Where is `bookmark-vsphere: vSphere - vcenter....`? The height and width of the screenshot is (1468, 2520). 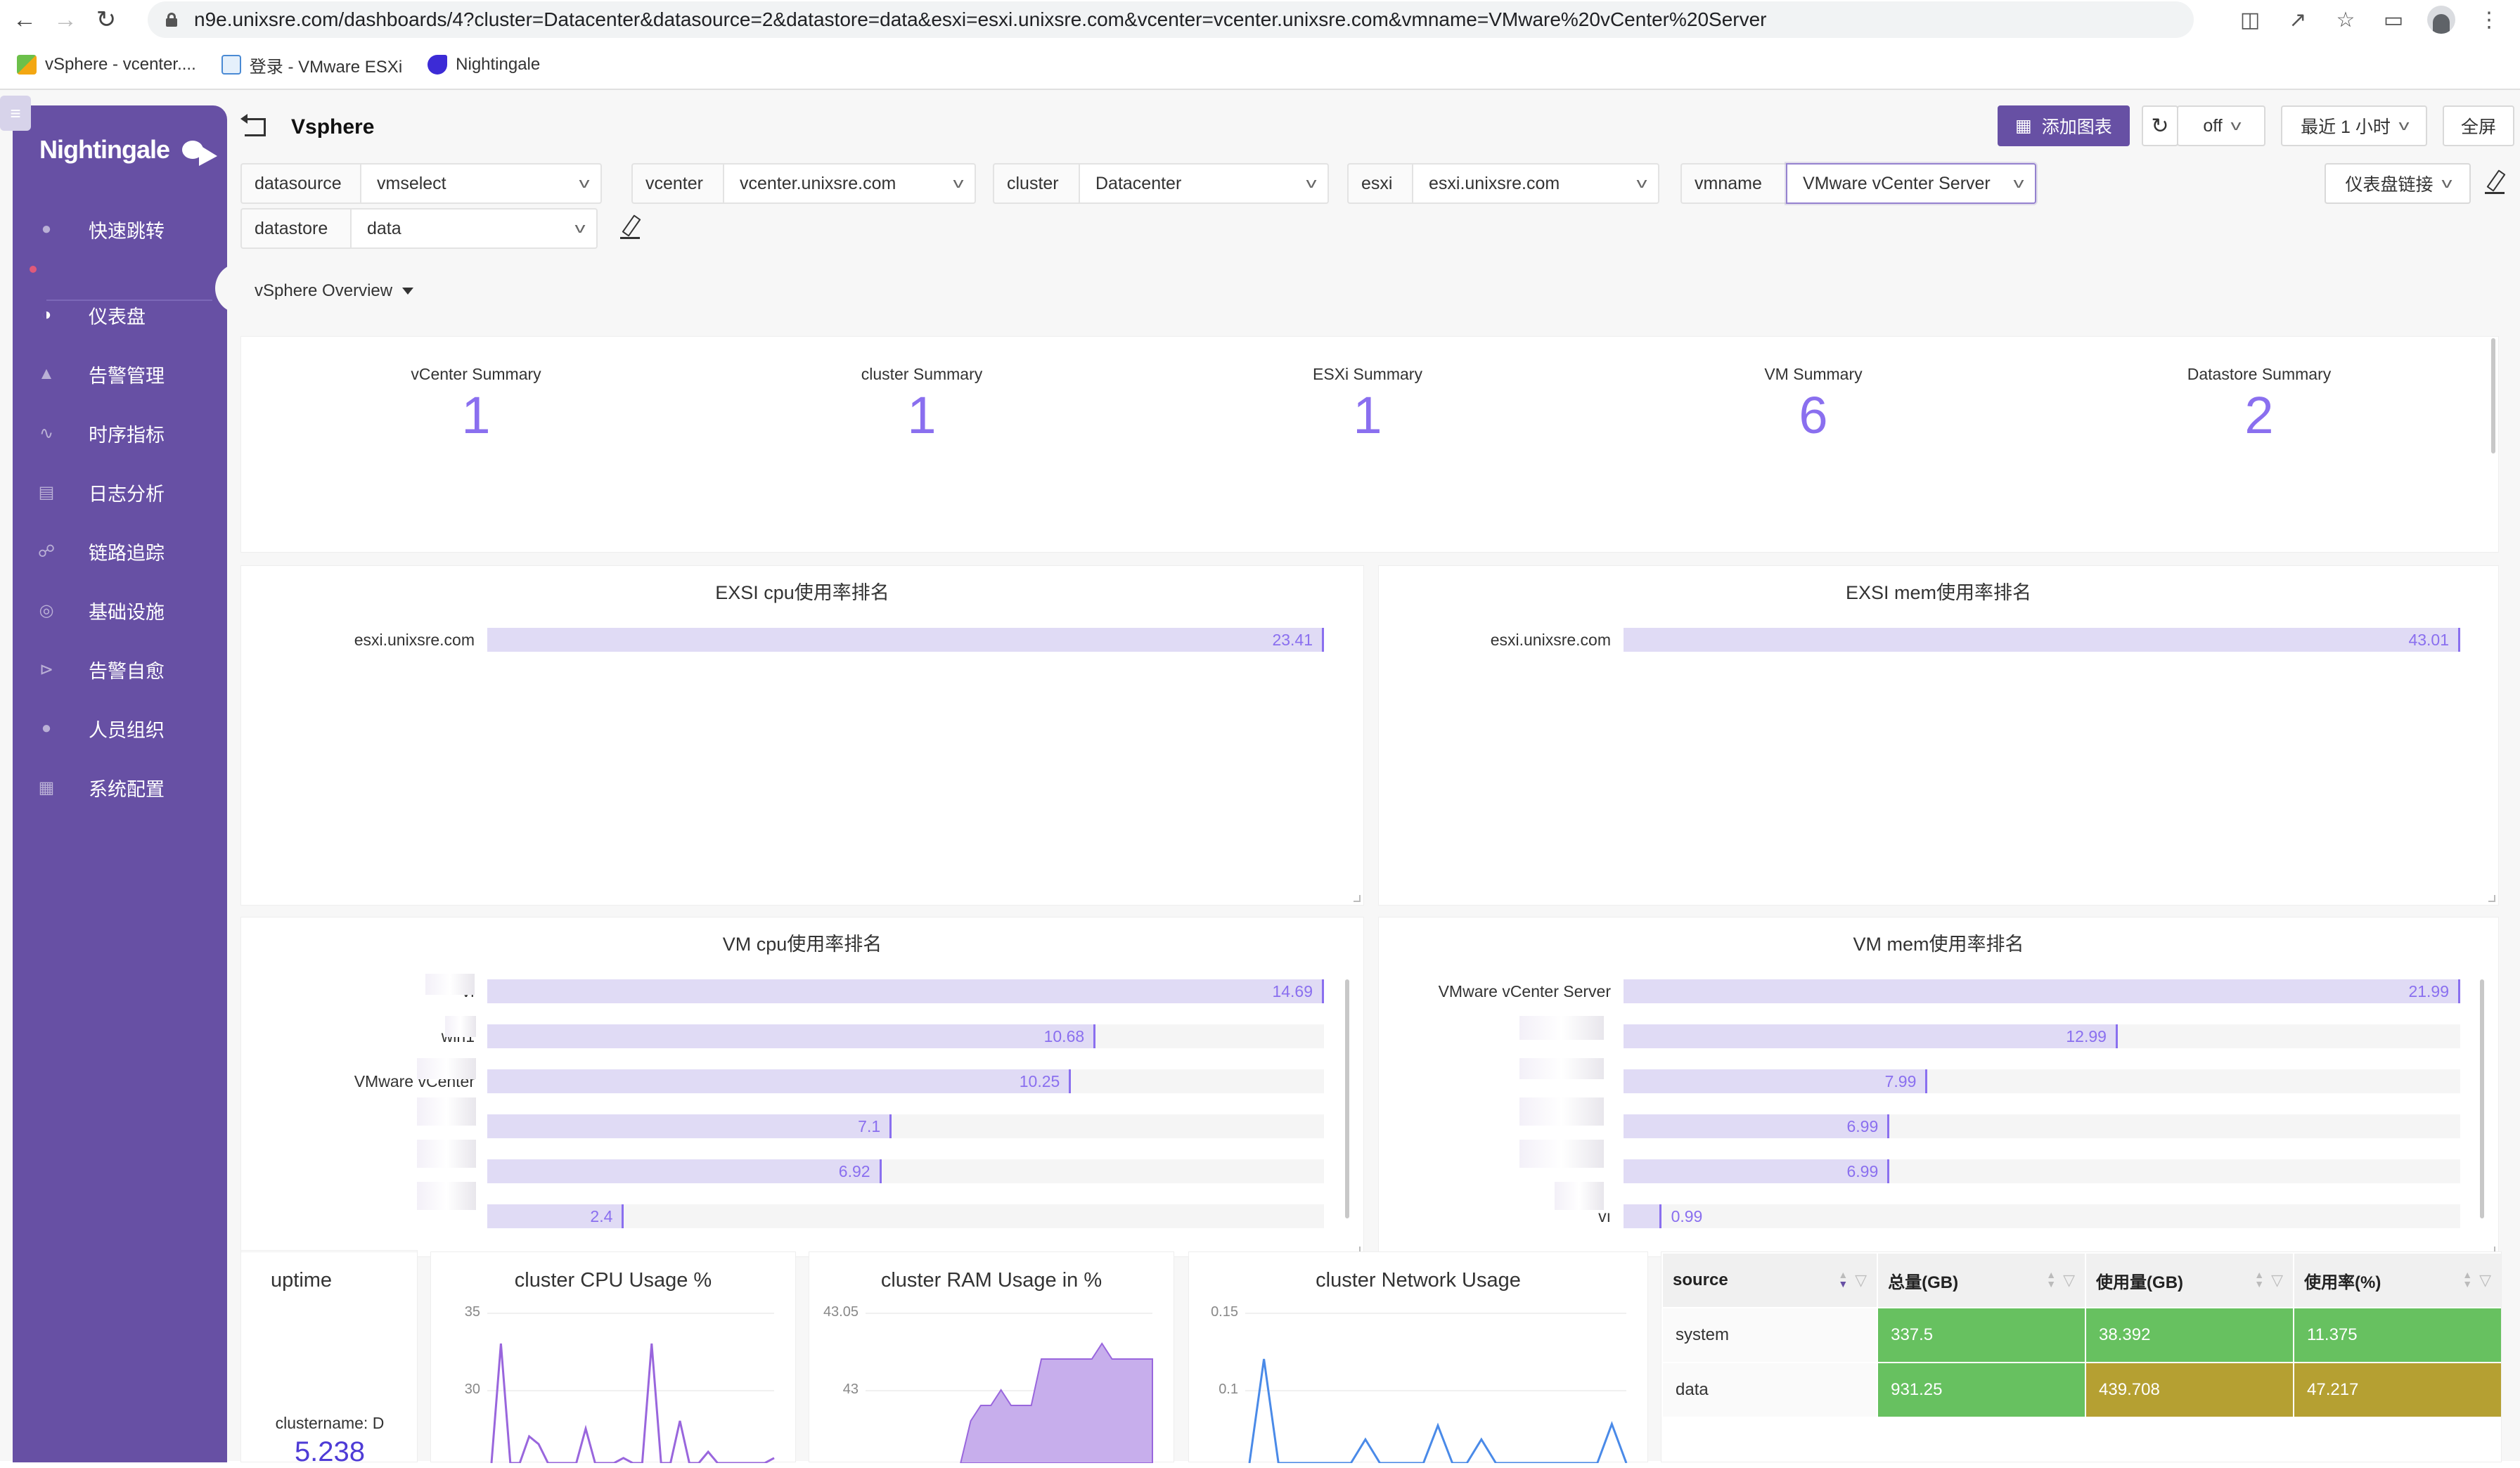 bookmark-vsphere: vSphere - vcenter.... is located at coordinates (106, 65).